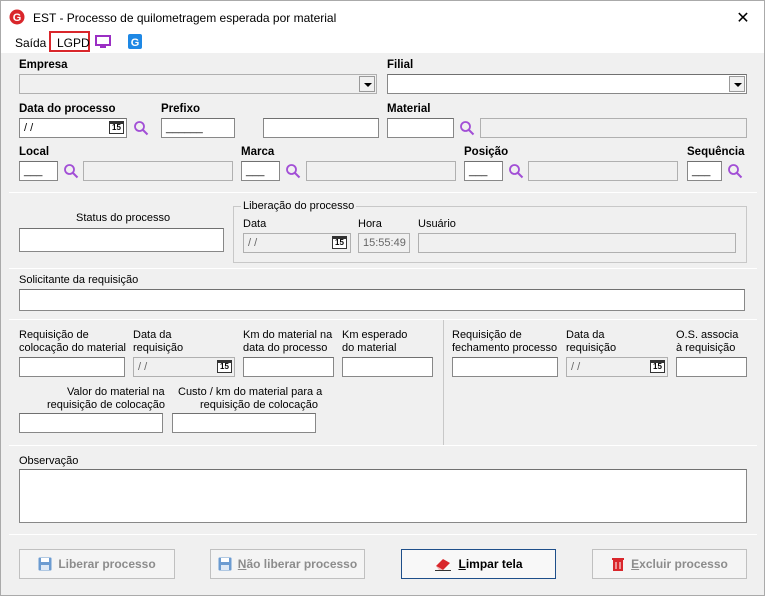 Image resolution: width=765 pixels, height=596 pixels. Describe the element at coordinates (43, 65) in the screenshot. I see `empresa-label: Empresa` at that location.